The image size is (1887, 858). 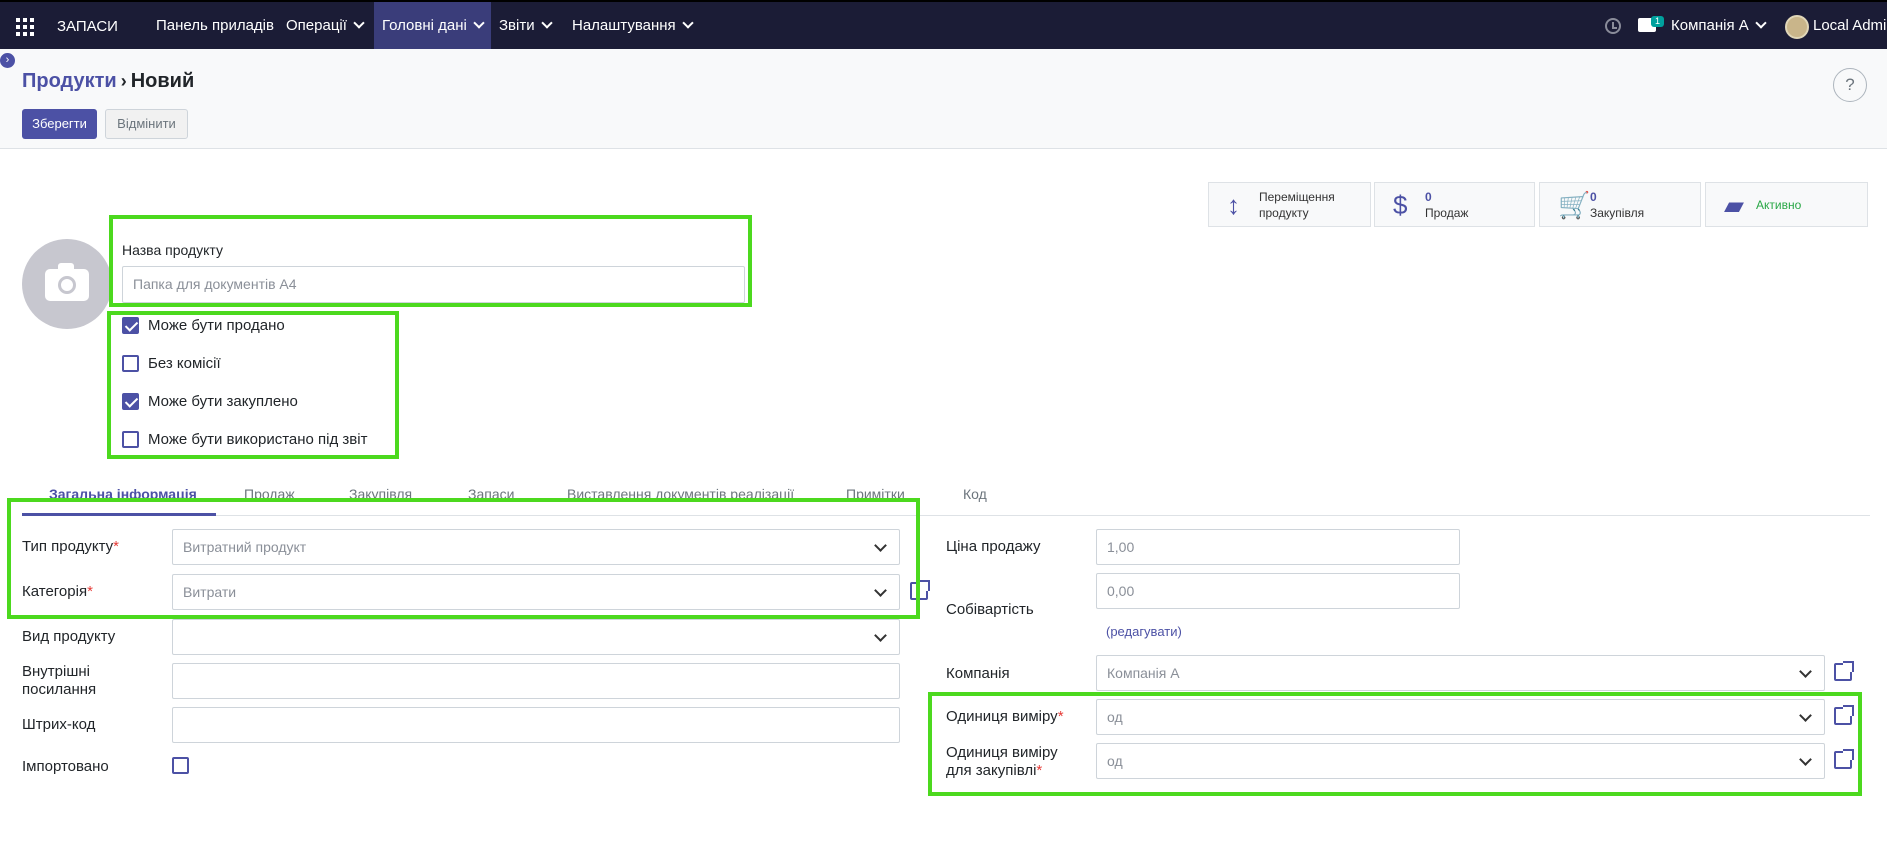 I want to click on tab-code: Код, so click(x=975, y=494).